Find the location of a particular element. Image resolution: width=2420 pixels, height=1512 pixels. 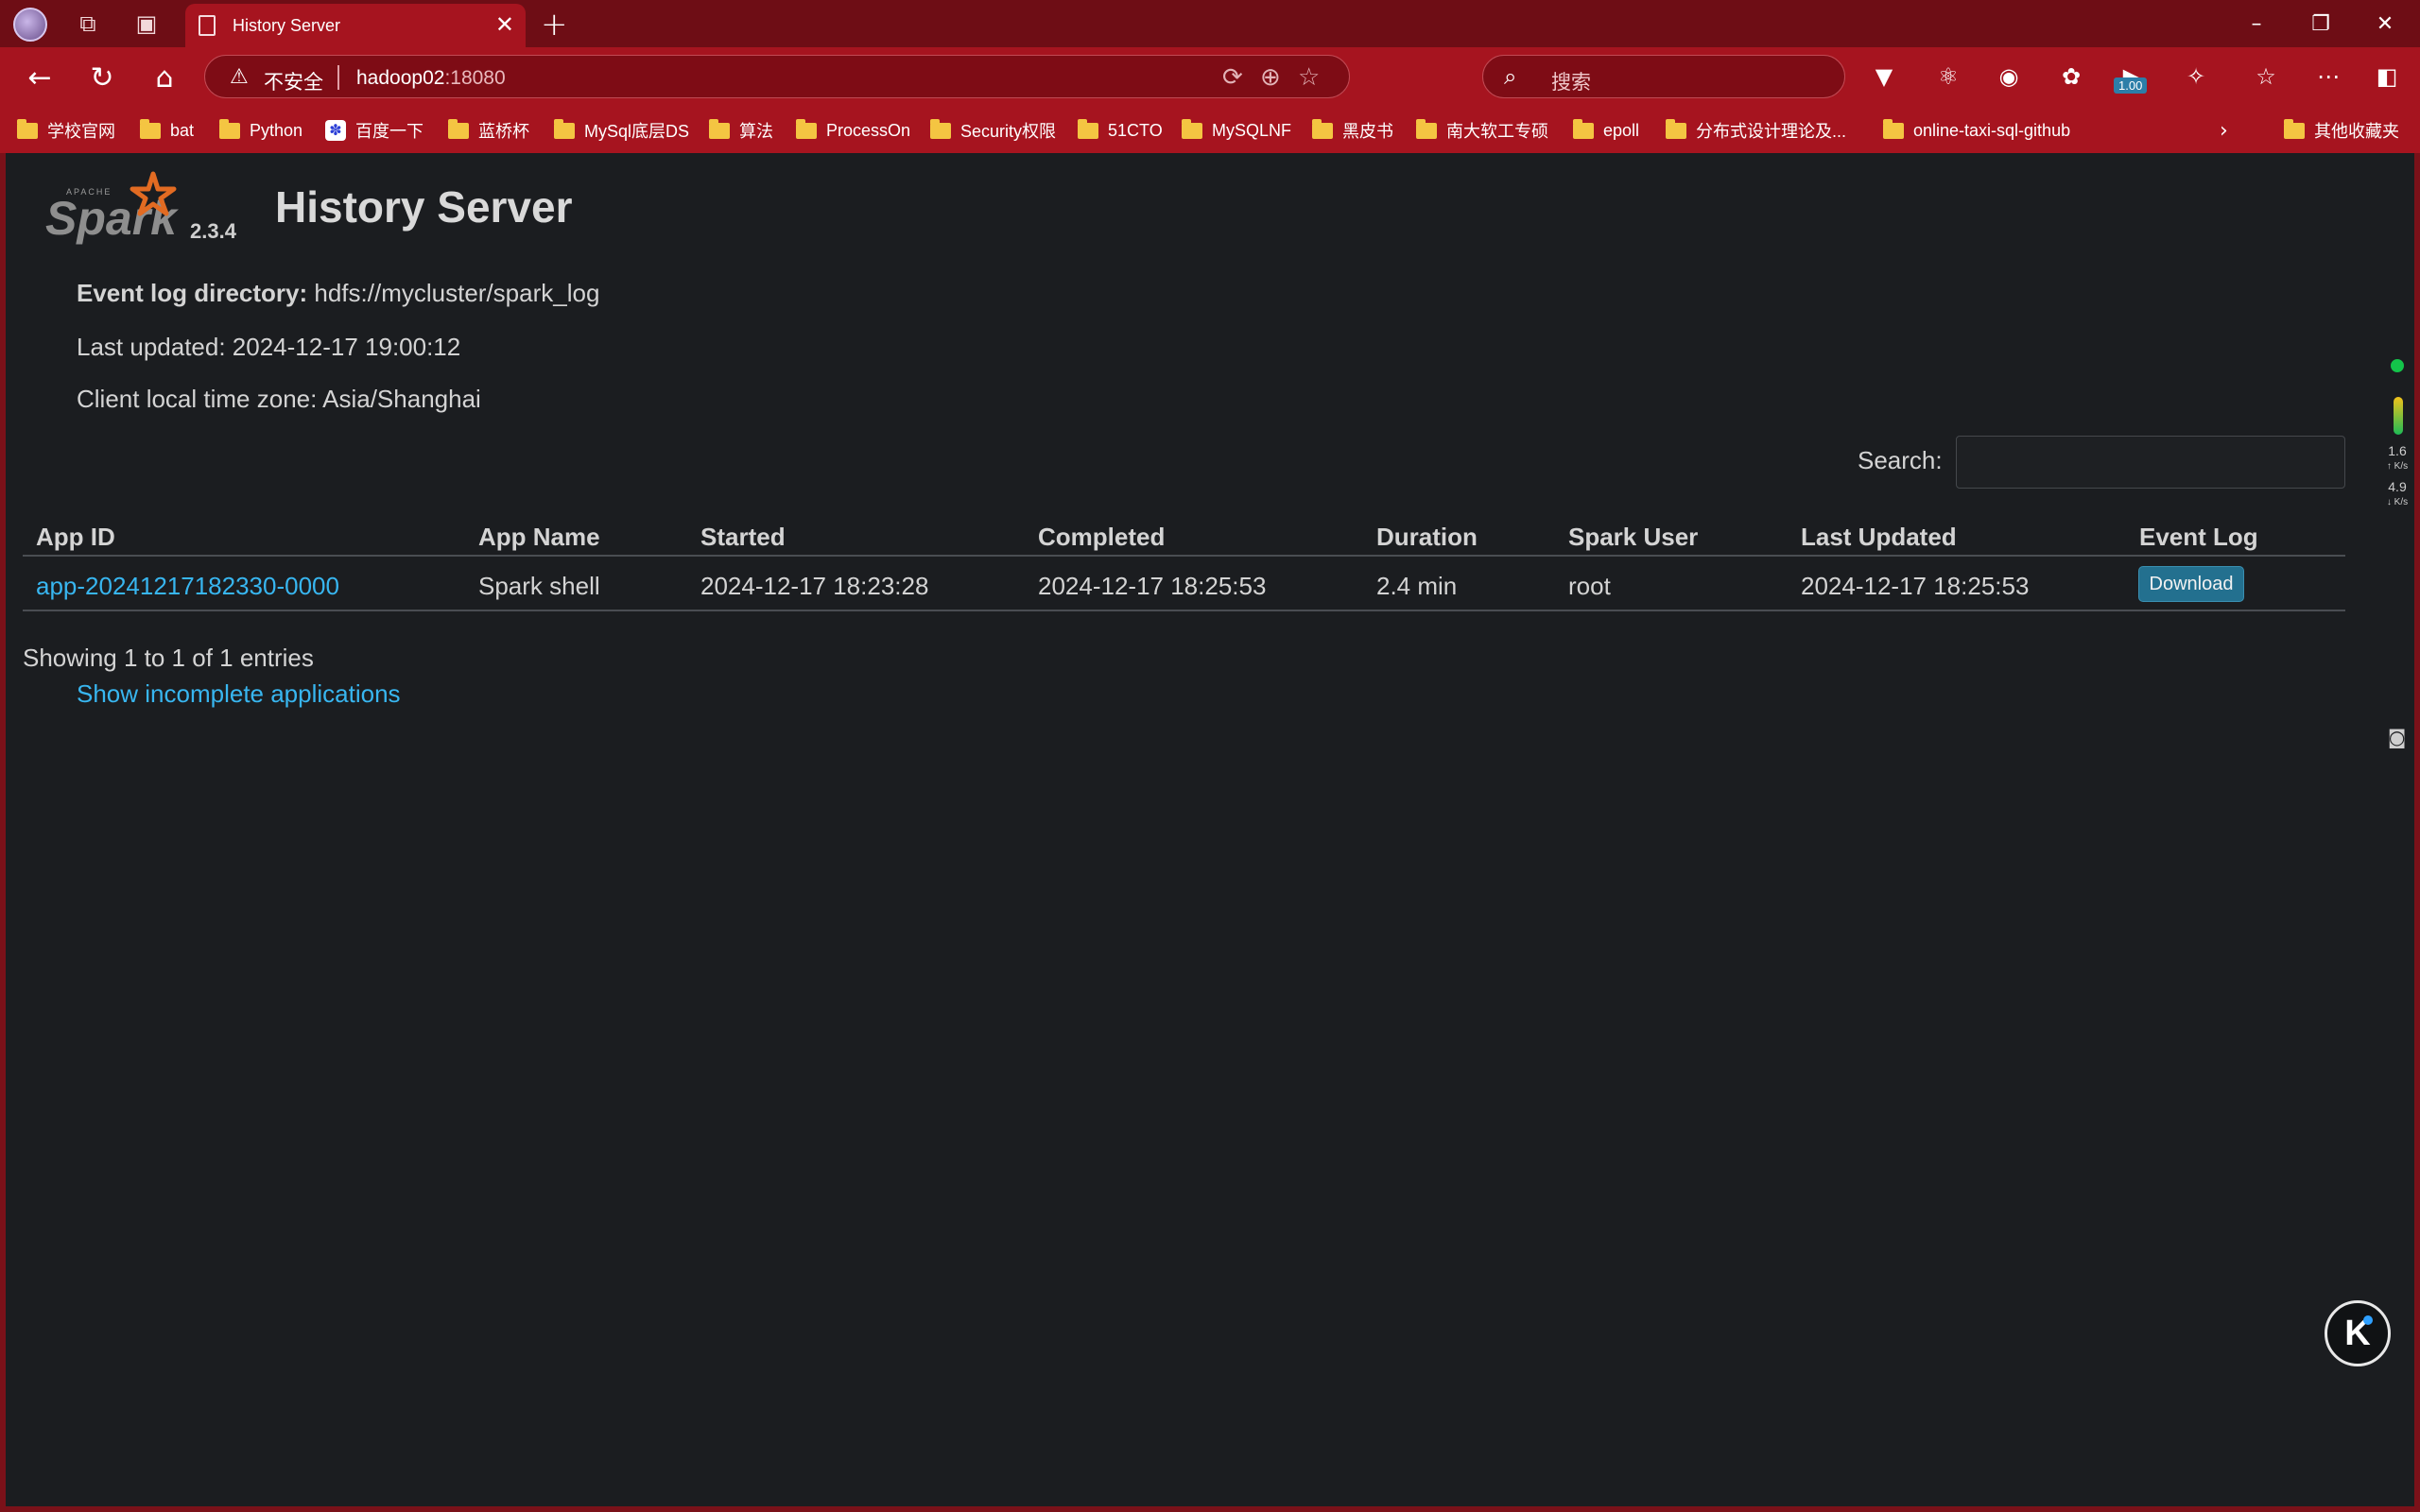

bookmark-item: Security权限 is located at coordinates (993, 130).